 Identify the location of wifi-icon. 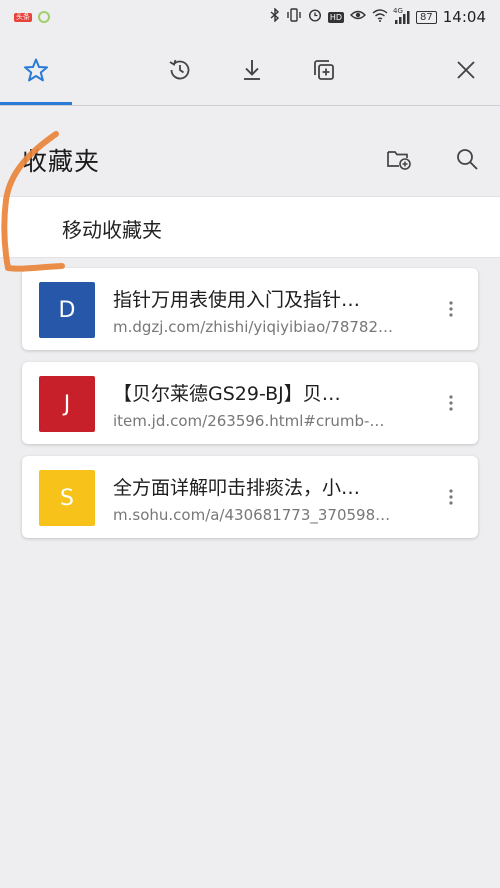
(380, 17).